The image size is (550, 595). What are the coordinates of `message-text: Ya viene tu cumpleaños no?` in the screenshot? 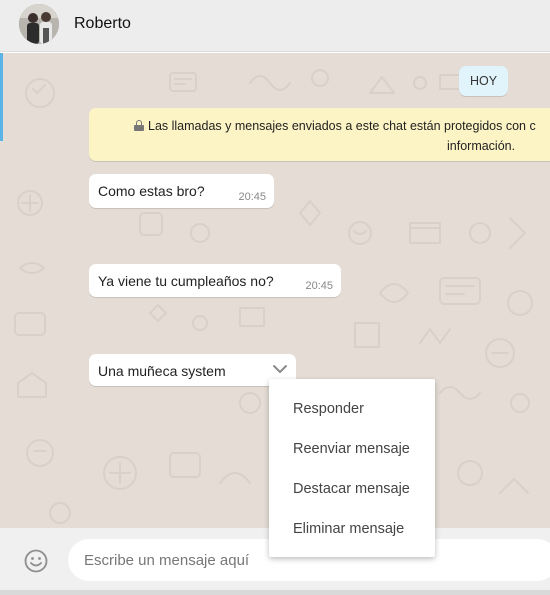 It's located at (186, 281).